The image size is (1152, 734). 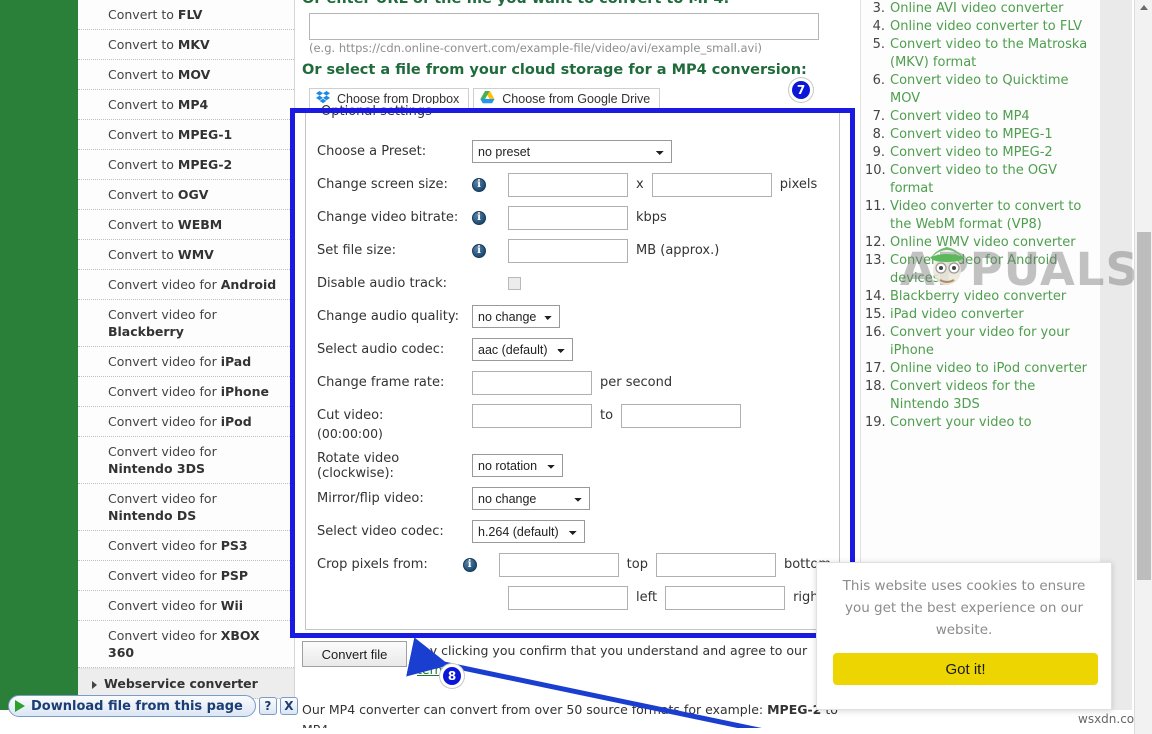 I want to click on list-item-link: Convert videos for the Nintendo 3DS, so click(x=990, y=396).